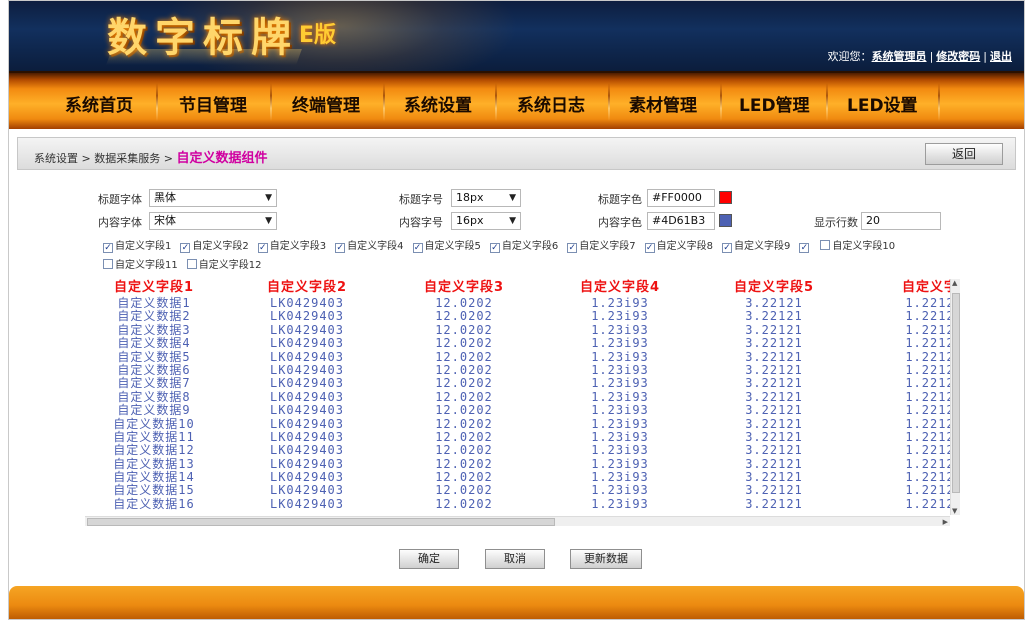 Image resolution: width=1033 pixels, height=625 pixels. I want to click on vertical-scroll-thumb, so click(956, 393).